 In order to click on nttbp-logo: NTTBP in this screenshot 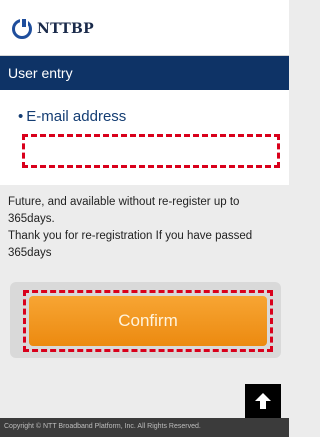, I will do `click(53, 29)`.